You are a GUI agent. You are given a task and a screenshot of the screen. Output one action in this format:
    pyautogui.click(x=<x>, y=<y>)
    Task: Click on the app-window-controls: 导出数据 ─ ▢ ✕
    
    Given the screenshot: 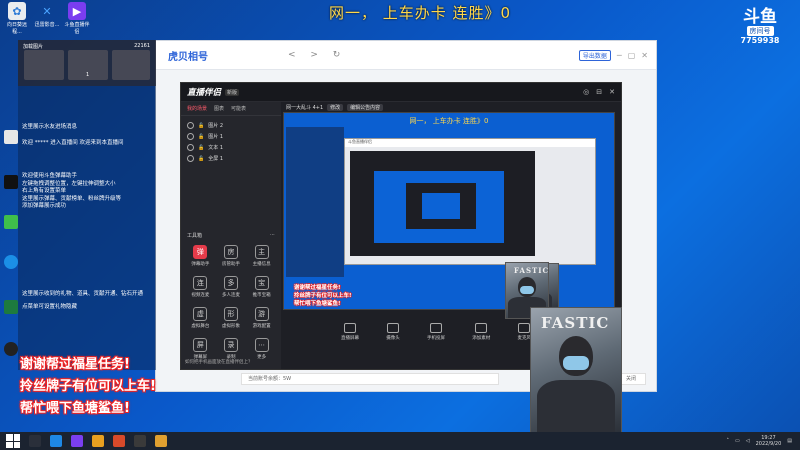 What is the action you would take?
    pyautogui.click(x=613, y=55)
    